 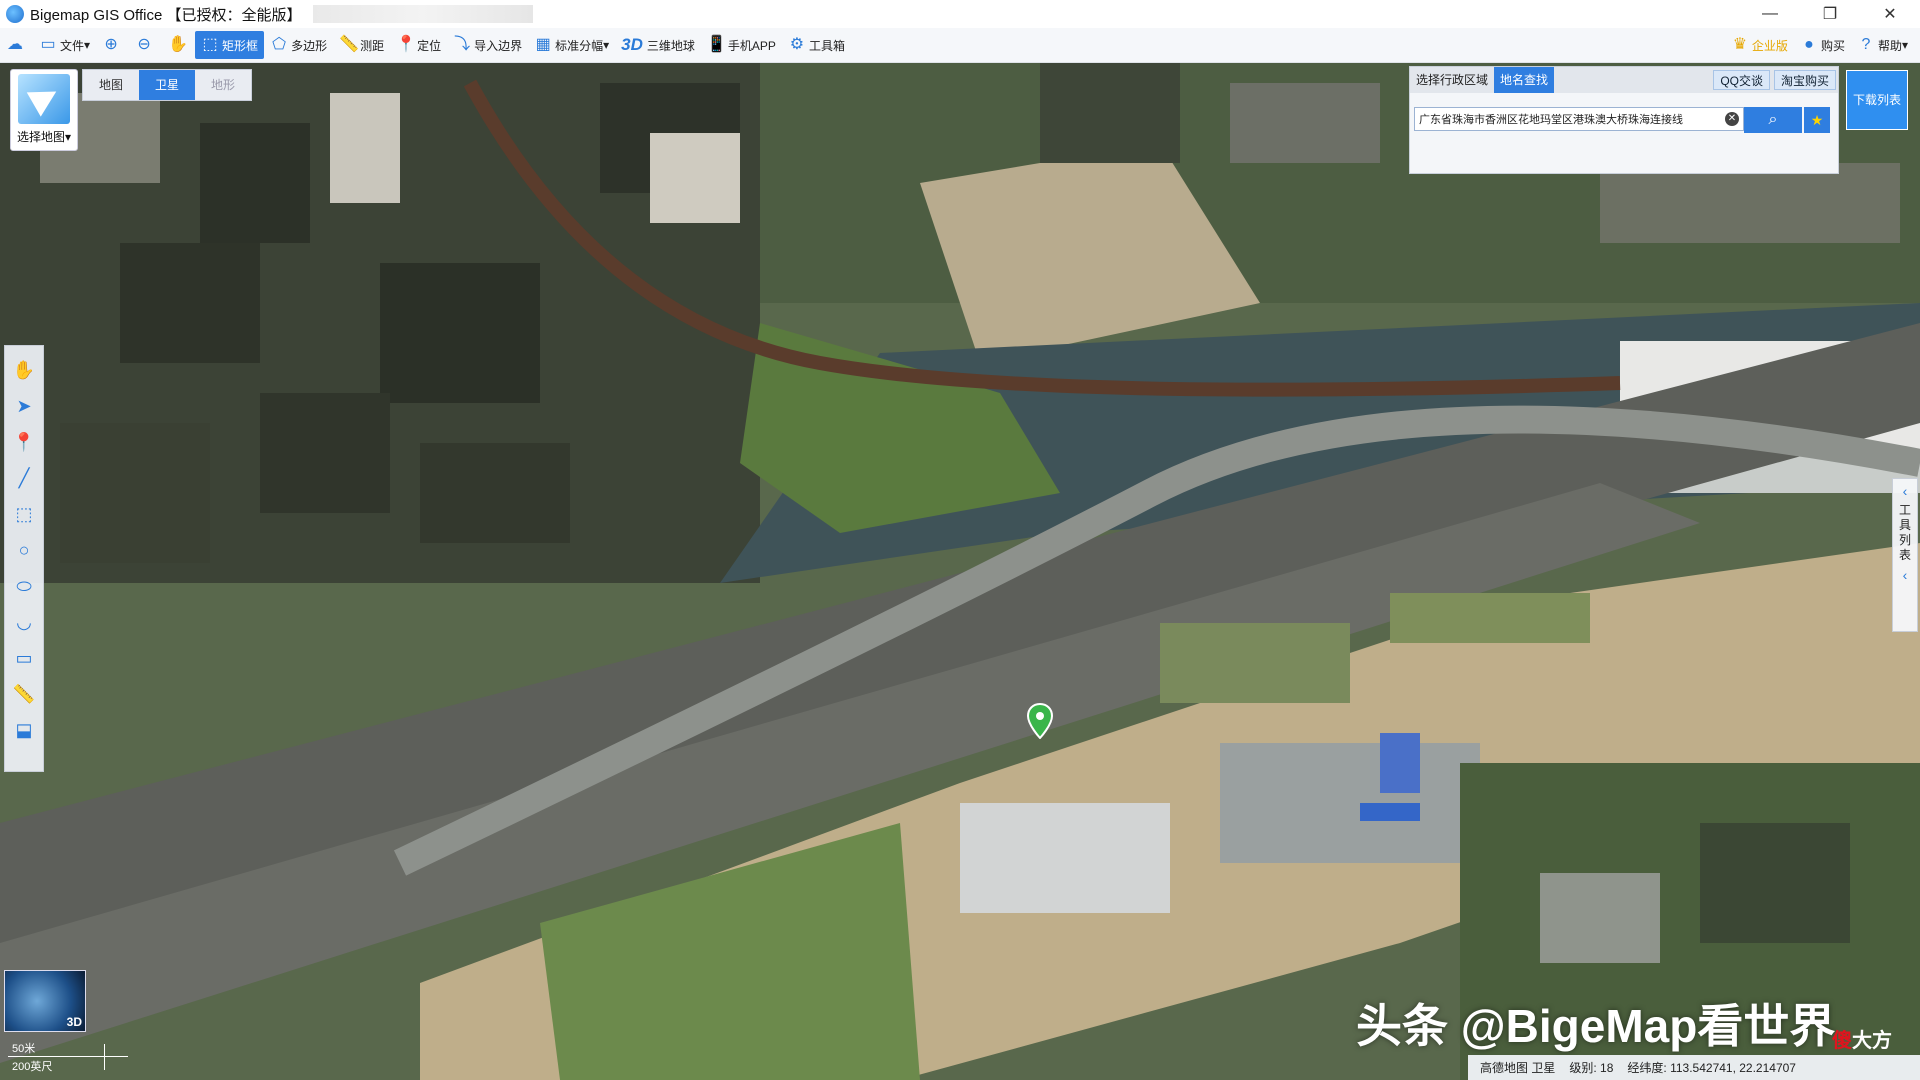 What do you see at coordinates (15, 14) in the screenshot?
I see `app-logo-icon` at bounding box center [15, 14].